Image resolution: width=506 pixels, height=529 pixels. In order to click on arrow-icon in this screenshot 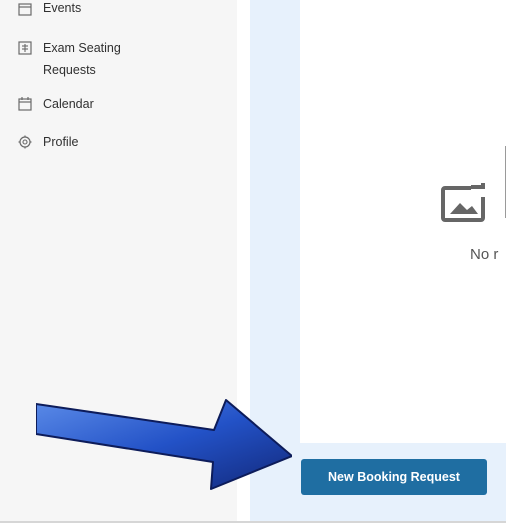, I will do `click(164, 444)`.